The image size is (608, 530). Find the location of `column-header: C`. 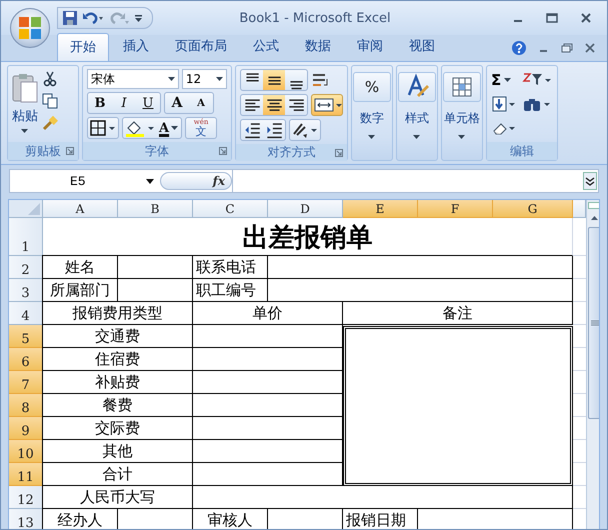

column-header: C is located at coordinates (230, 209).